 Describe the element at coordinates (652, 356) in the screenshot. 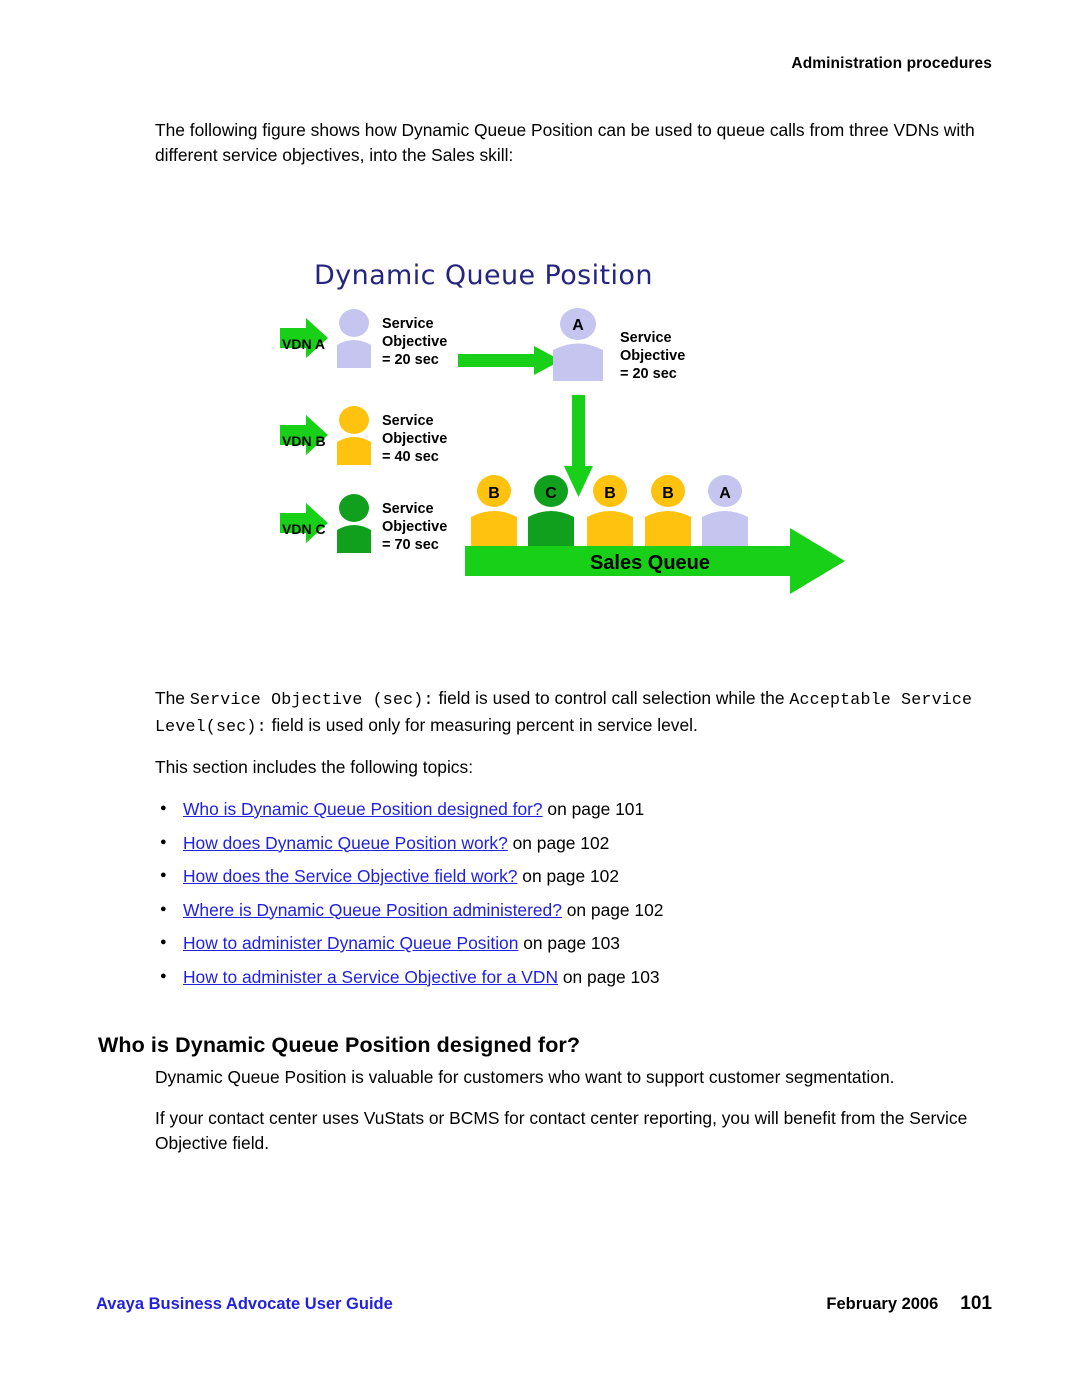

I see `agent-objective-line2: Objective` at that location.